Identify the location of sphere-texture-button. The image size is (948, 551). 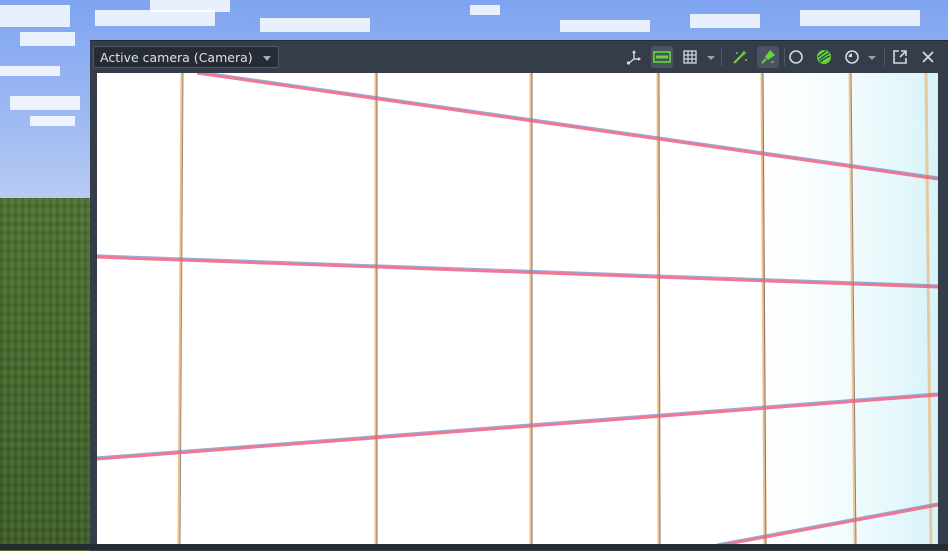
(824, 57).